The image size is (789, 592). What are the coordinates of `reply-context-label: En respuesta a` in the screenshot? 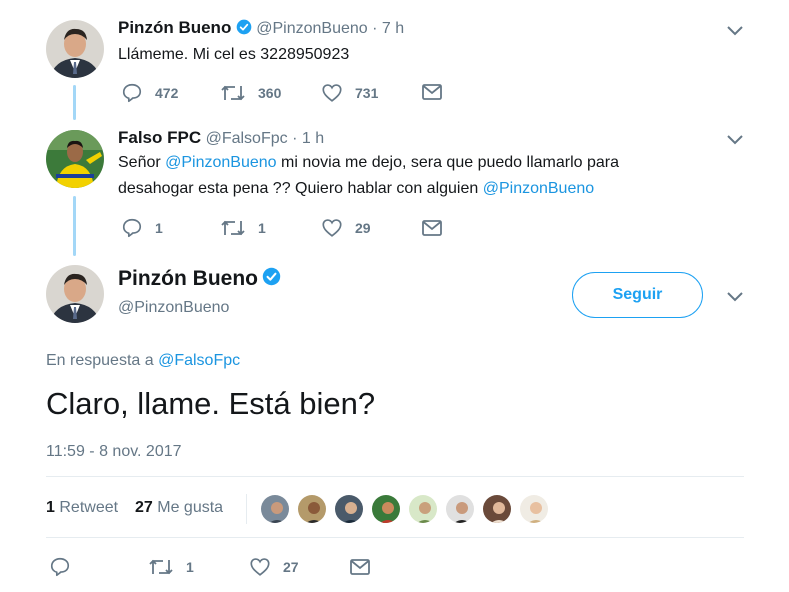 It's located at (102, 360).